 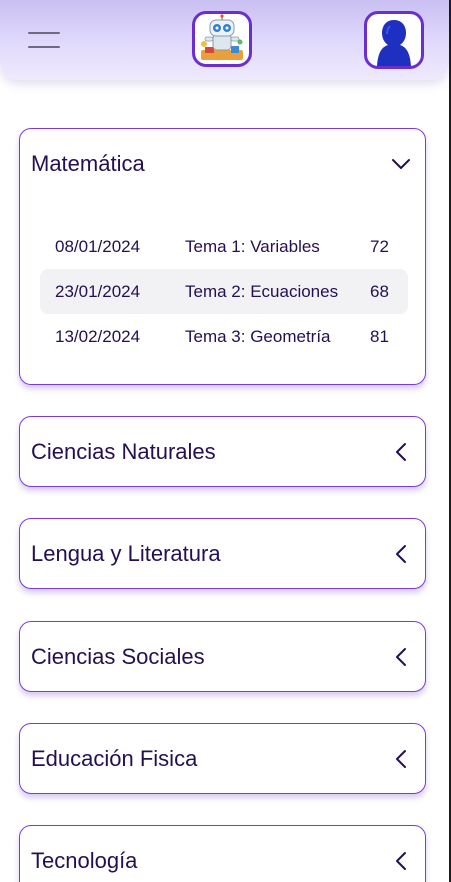 I want to click on grade-score: 81, so click(x=379, y=336).